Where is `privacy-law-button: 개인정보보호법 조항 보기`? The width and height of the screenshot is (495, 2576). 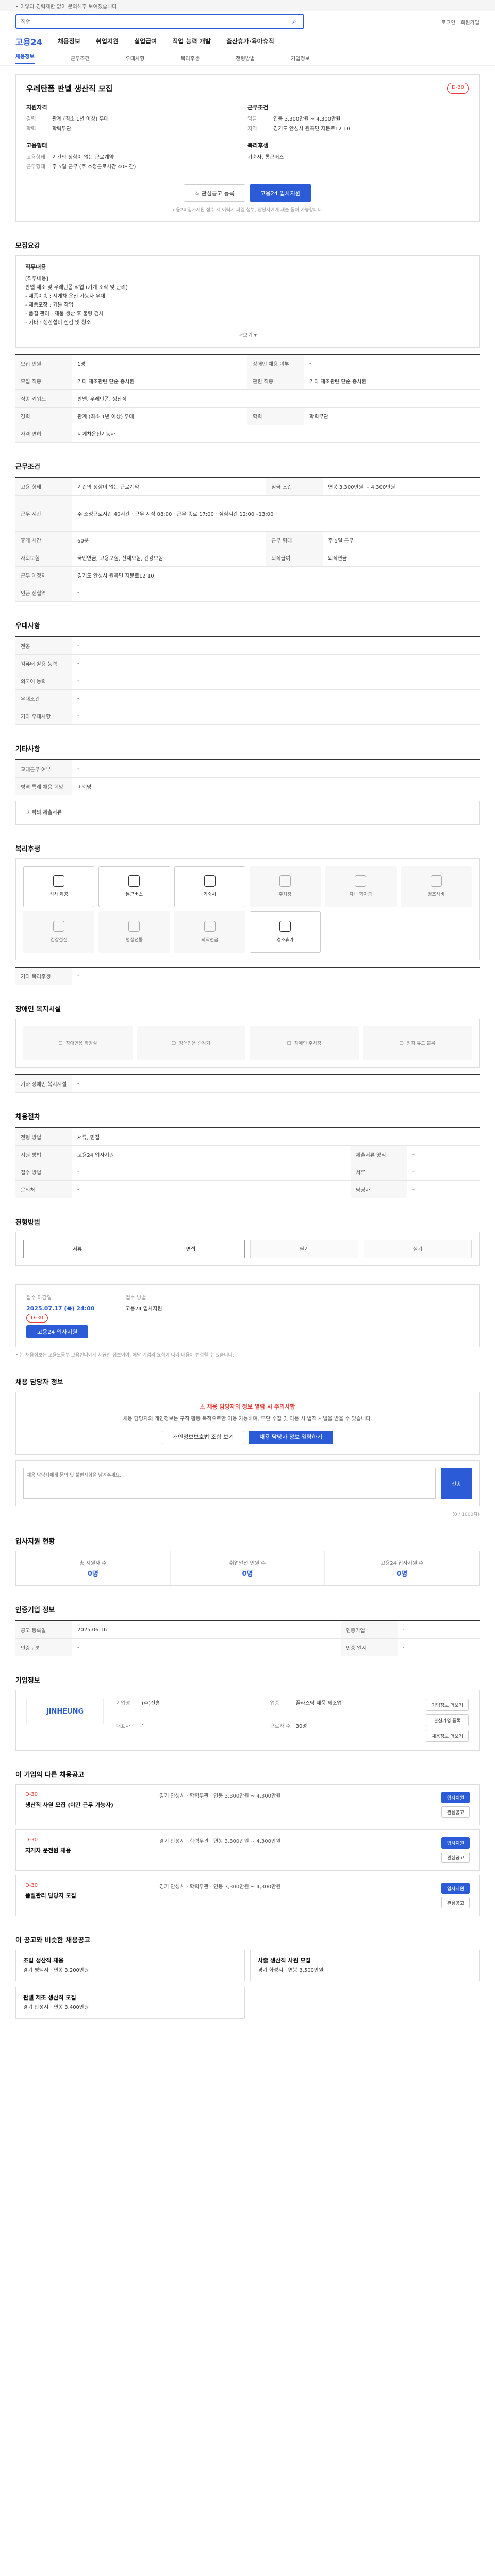 privacy-law-button: 개인정보보호법 조항 보기 is located at coordinates (203, 1438).